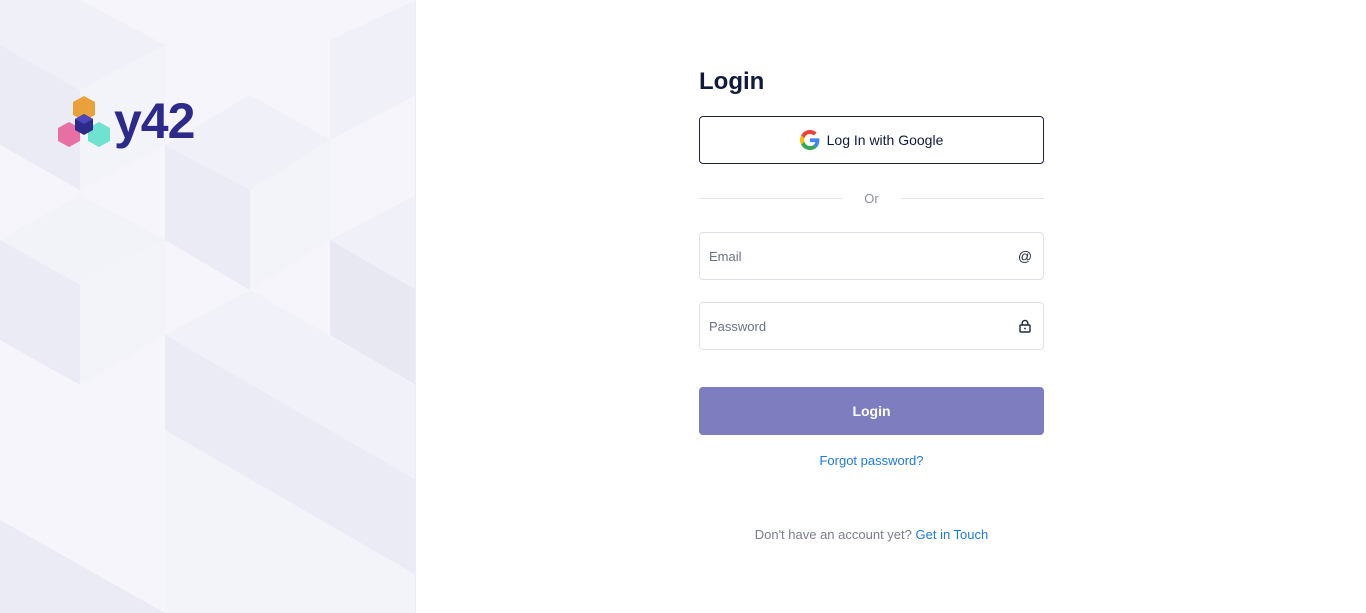 This screenshot has height=613, width=1366. I want to click on signup-prompt: Don't have an account yet? Get in Touch, so click(871, 534).